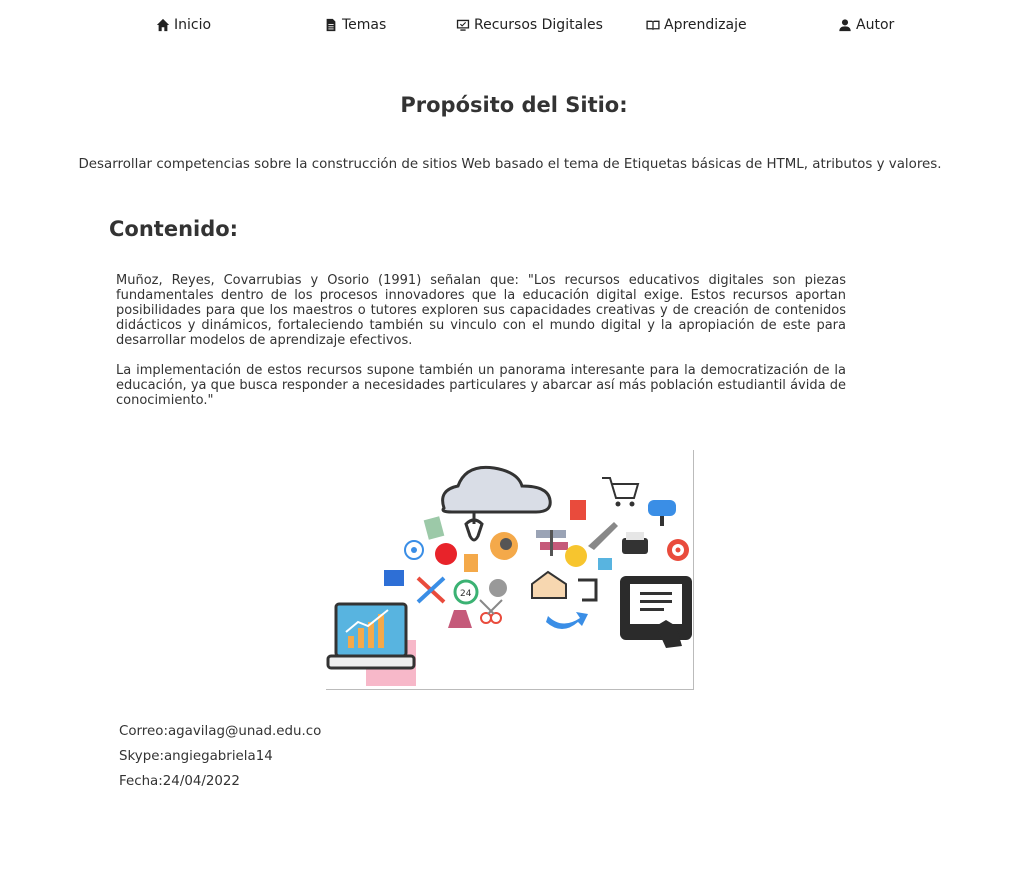 The image size is (1028, 893). I want to click on nav-item-label: Autor, so click(875, 25).